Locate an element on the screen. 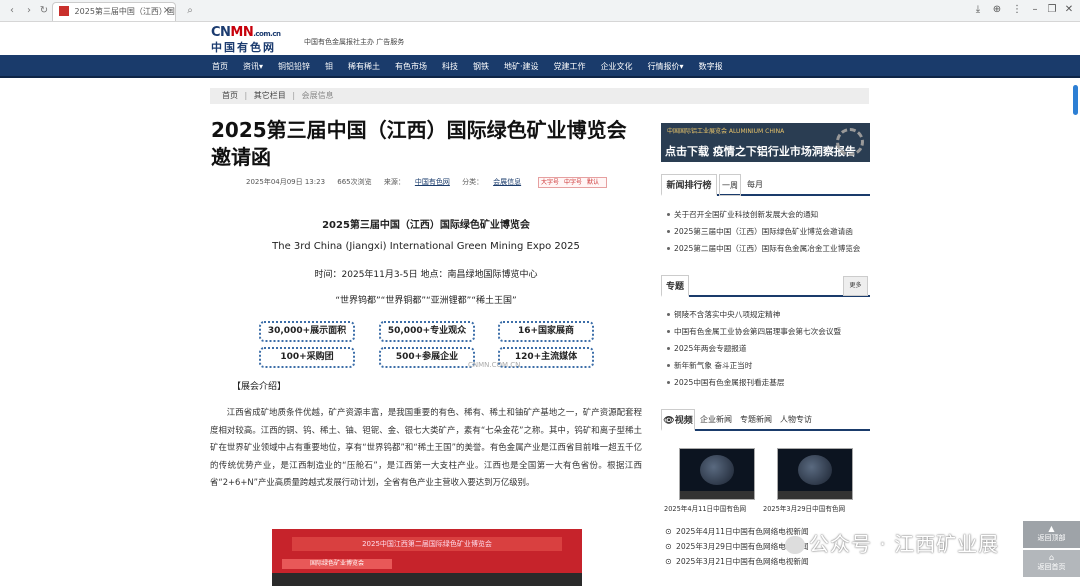 The width and height of the screenshot is (1080, 586). minimize-button: – is located at coordinates (1035, 9).